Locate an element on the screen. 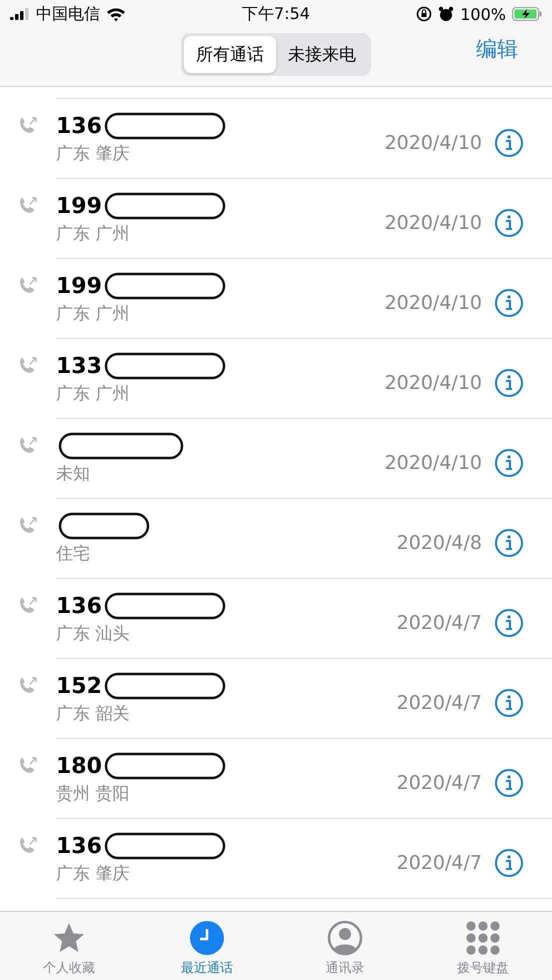 Image resolution: width=552 pixels, height=980 pixels. keypad-icon is located at coordinates (483, 938).